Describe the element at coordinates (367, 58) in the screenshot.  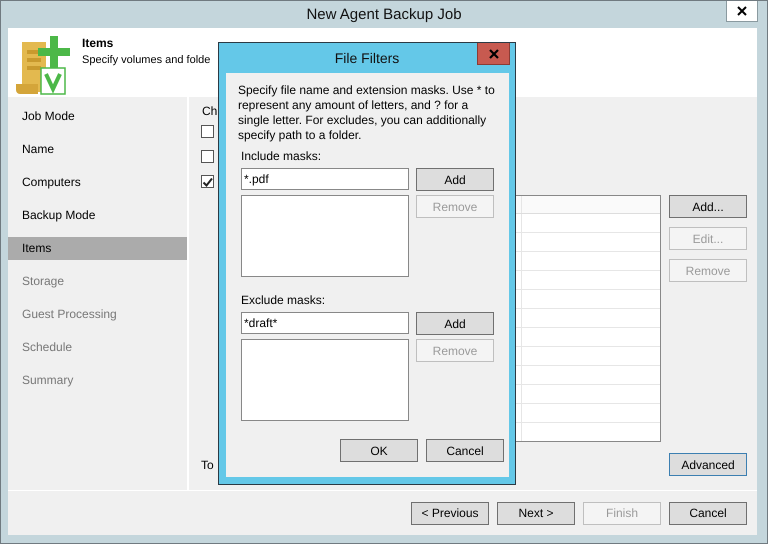
I see `dialog-title: File Filters` at that location.